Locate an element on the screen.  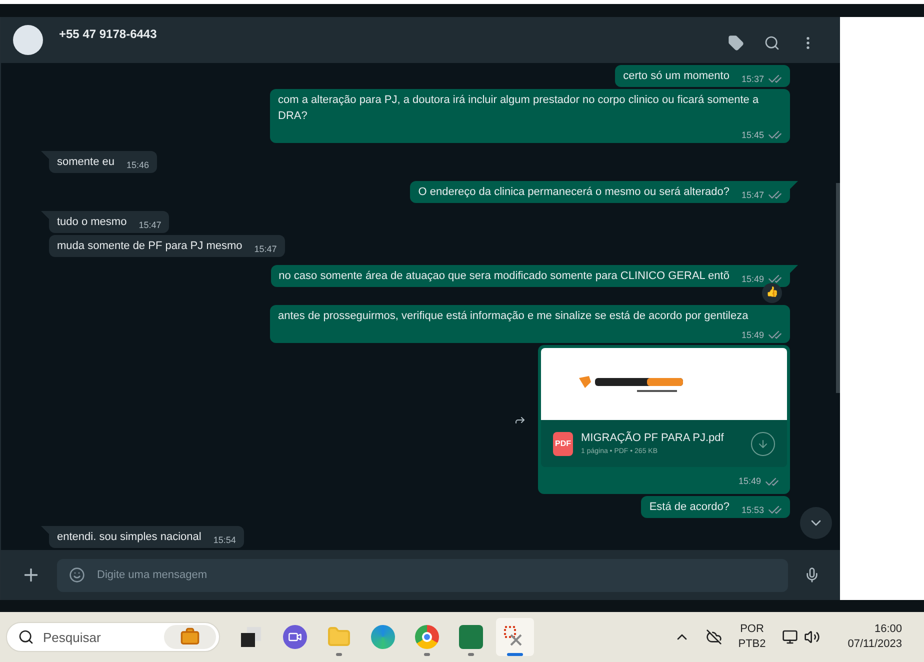
message-text: com a alteração para PJ, a doutora irá incluir algum prestador no corpo clinico ou ficará somente a DRA? is located at coordinates (519, 108).